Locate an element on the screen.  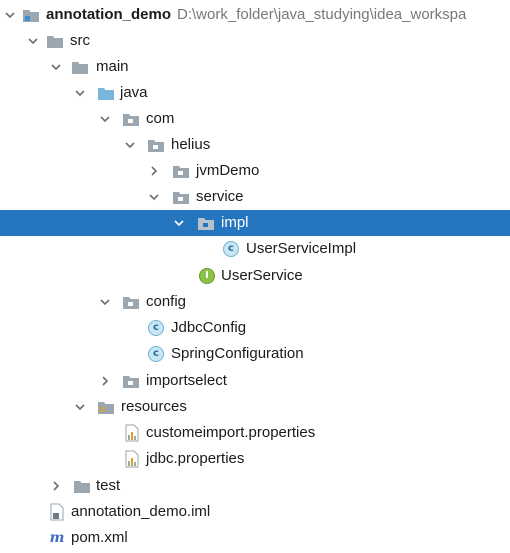
node-label: service is located at coordinates (220, 196).